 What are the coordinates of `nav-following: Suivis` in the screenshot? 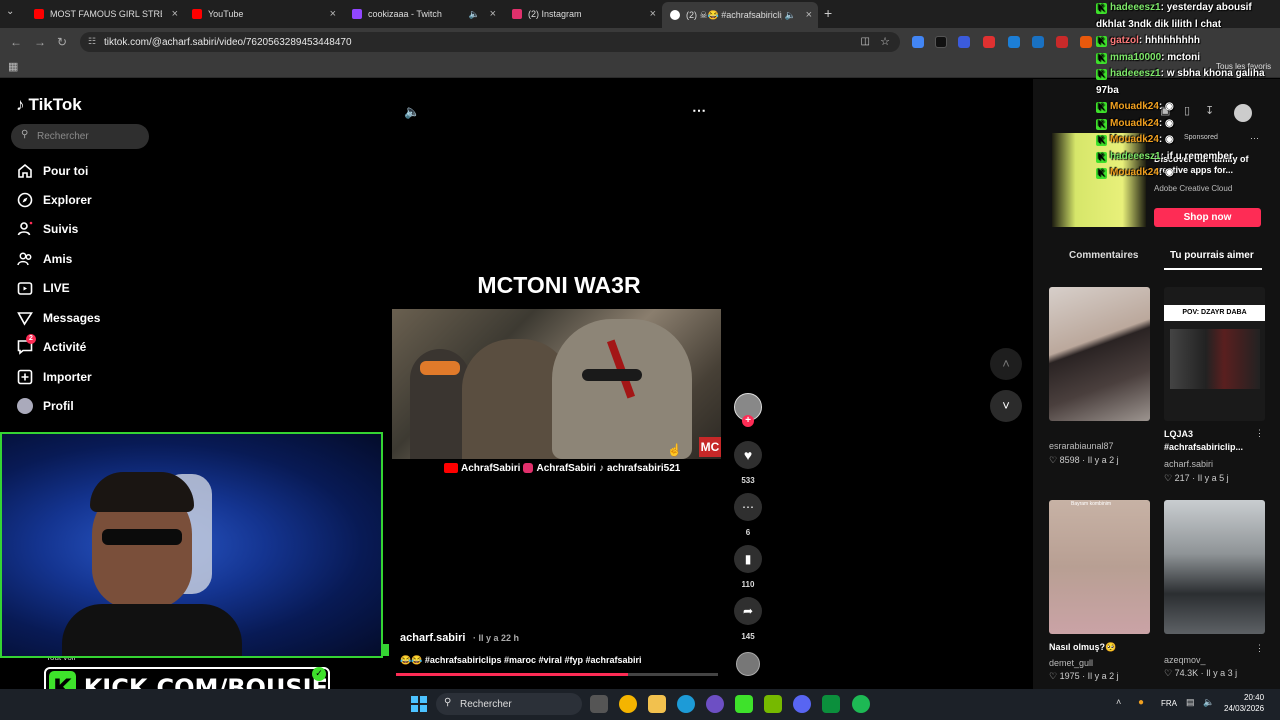 It's located at (47, 229).